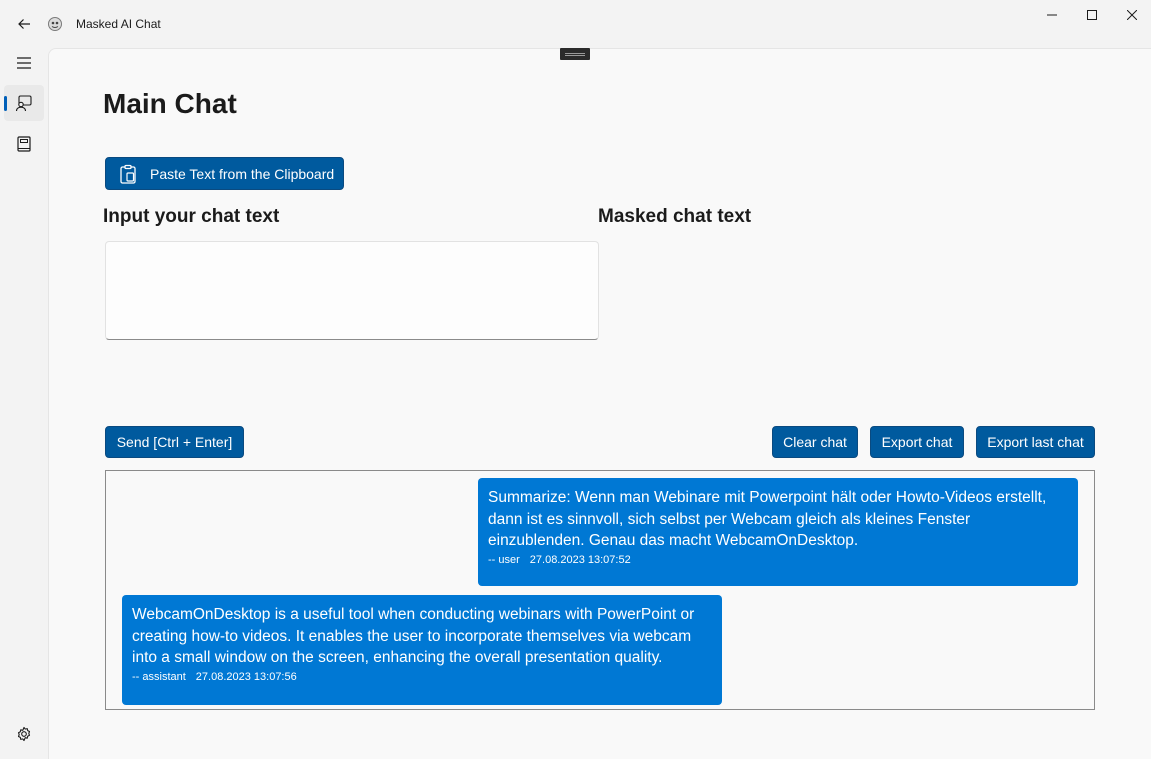 The height and width of the screenshot is (759, 1151). I want to click on app-title: Masked AI Chat, so click(118, 24).